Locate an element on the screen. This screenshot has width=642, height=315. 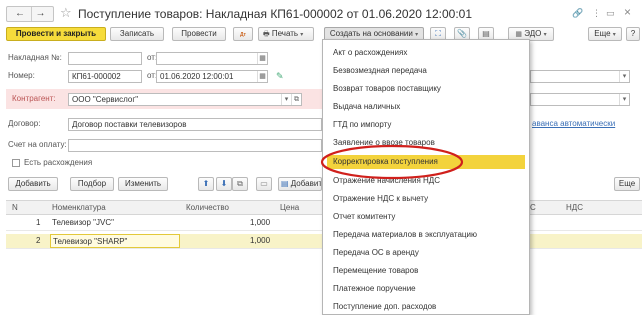
post-and-close-button: Провести и закрыть is located at coordinates (56, 34).